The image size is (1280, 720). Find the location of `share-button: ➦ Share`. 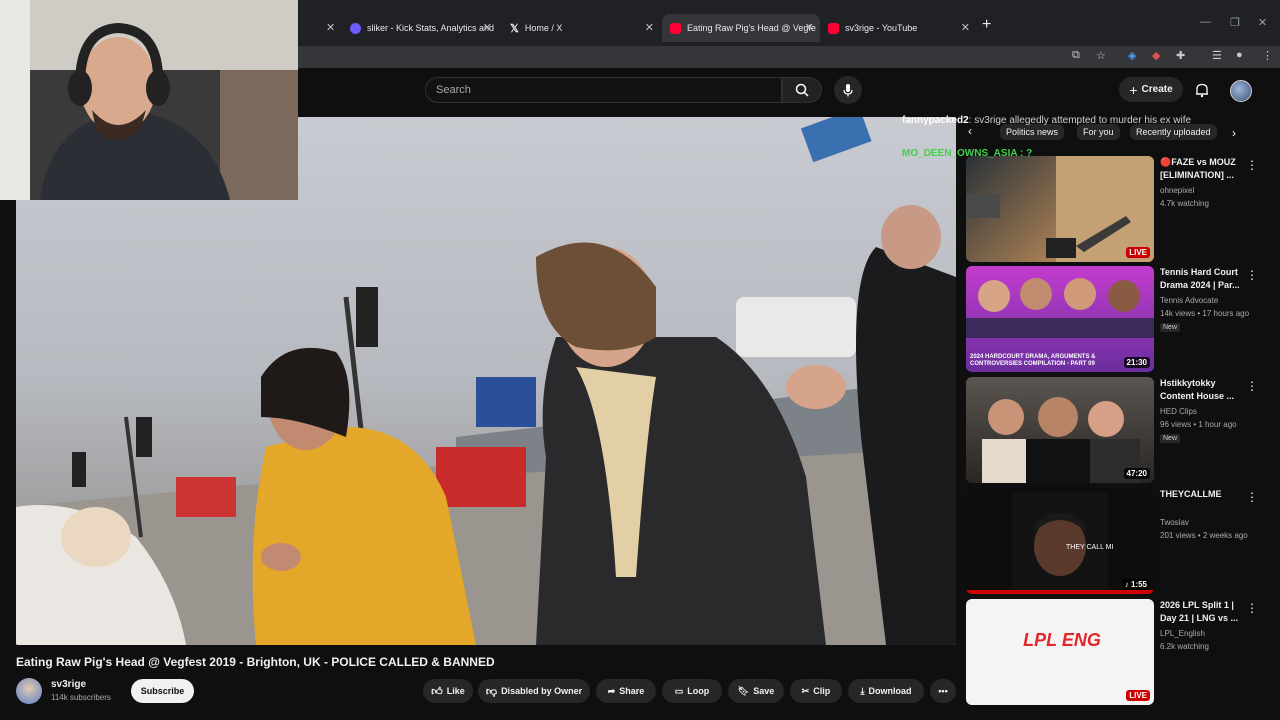

share-button: ➦ Share is located at coordinates (626, 691).